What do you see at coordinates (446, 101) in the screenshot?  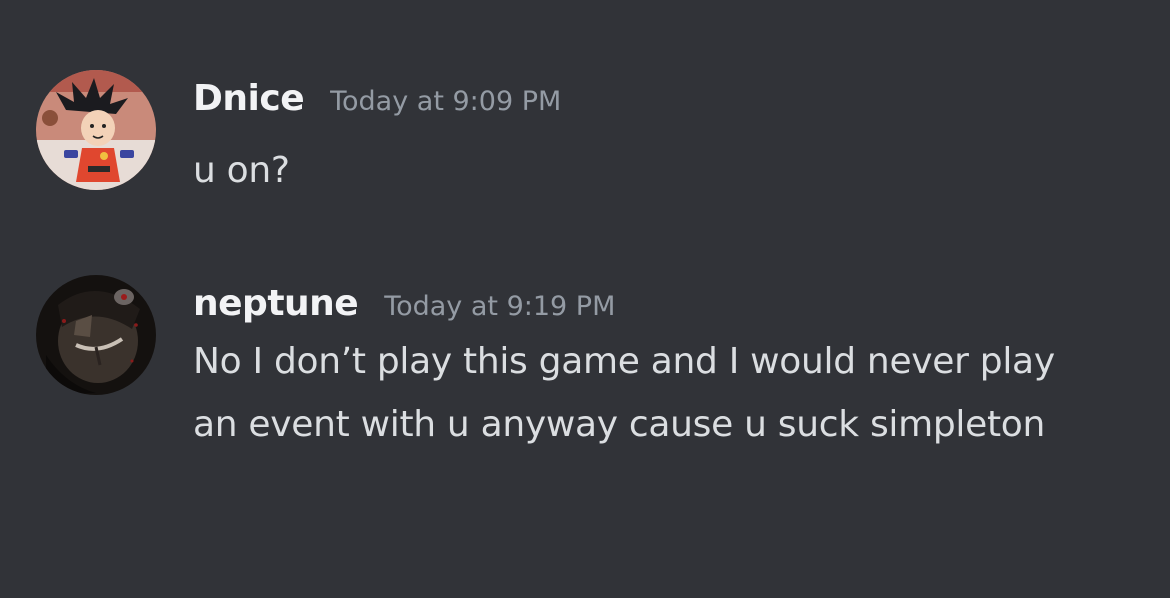 I see `timestamp: Today at 9:09 PM` at bounding box center [446, 101].